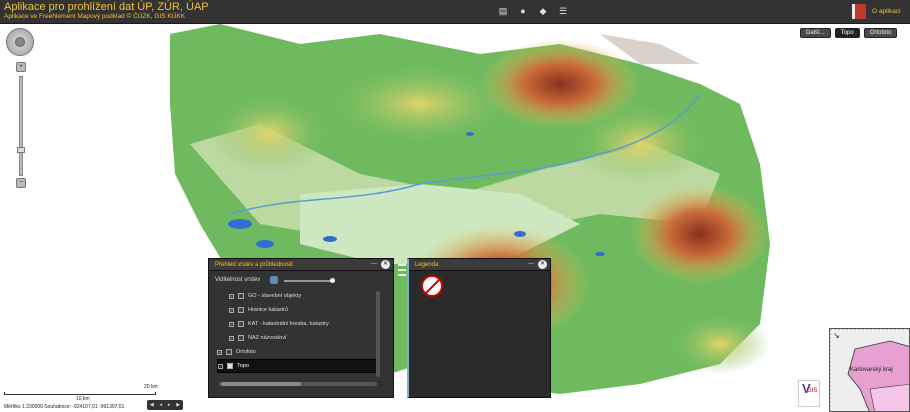 This screenshot has width=910, height=412. What do you see at coordinates (274, 280) in the screenshot?
I see `visibility-icon` at bounding box center [274, 280].